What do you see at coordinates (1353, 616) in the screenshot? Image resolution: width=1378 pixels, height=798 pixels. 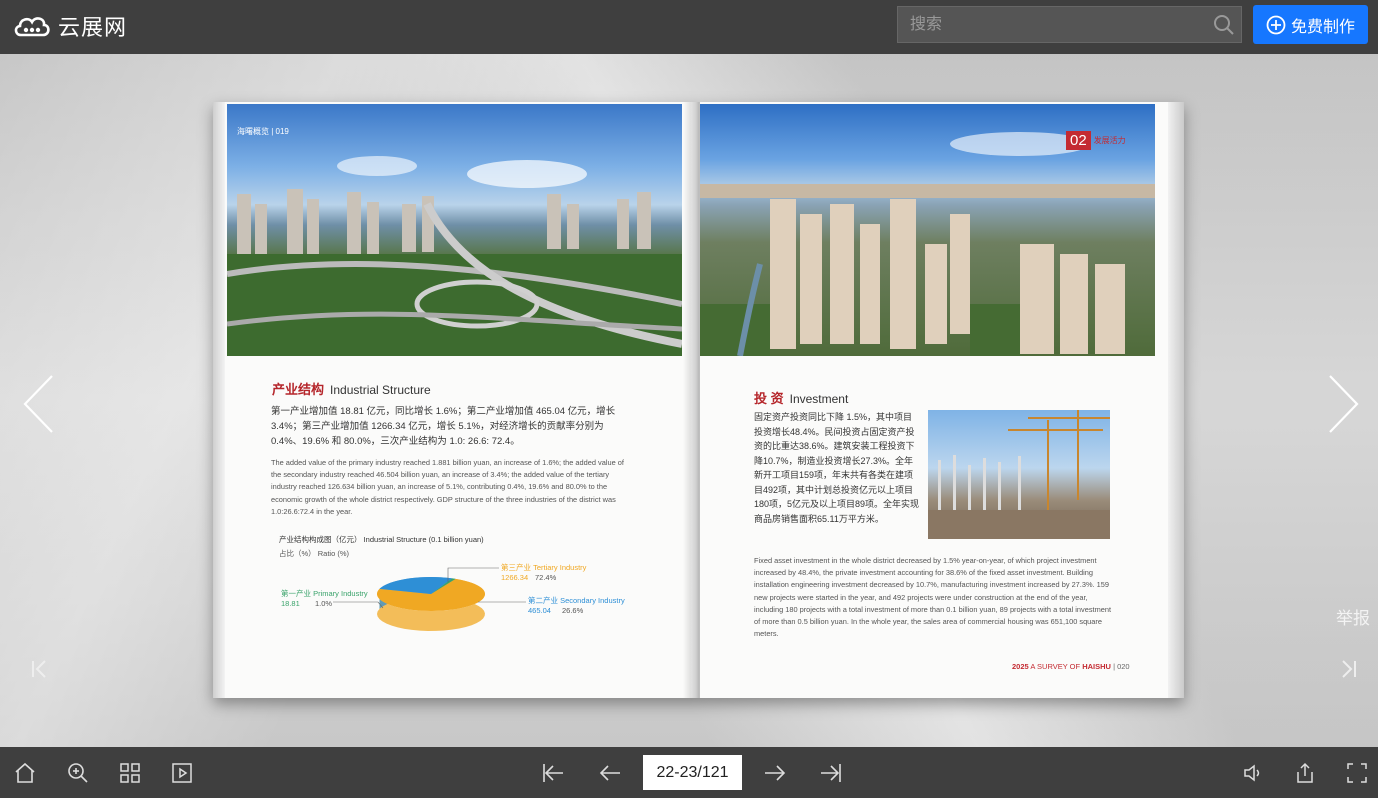 I see `report-link: 举报` at bounding box center [1353, 616].